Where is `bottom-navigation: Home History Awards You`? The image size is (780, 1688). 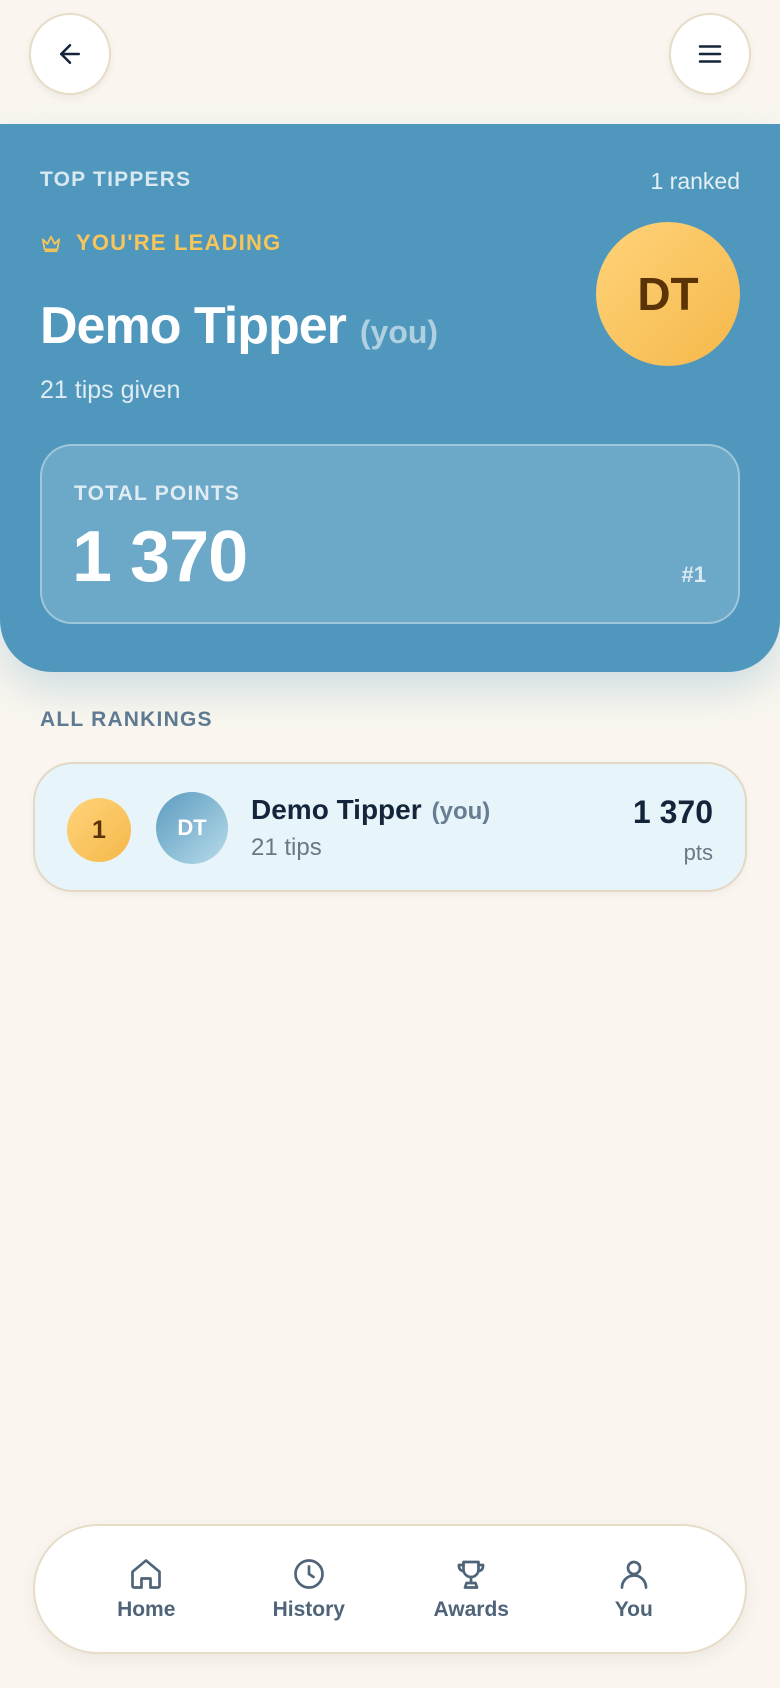 bottom-navigation: Home History Awards You is located at coordinates (390, 1589).